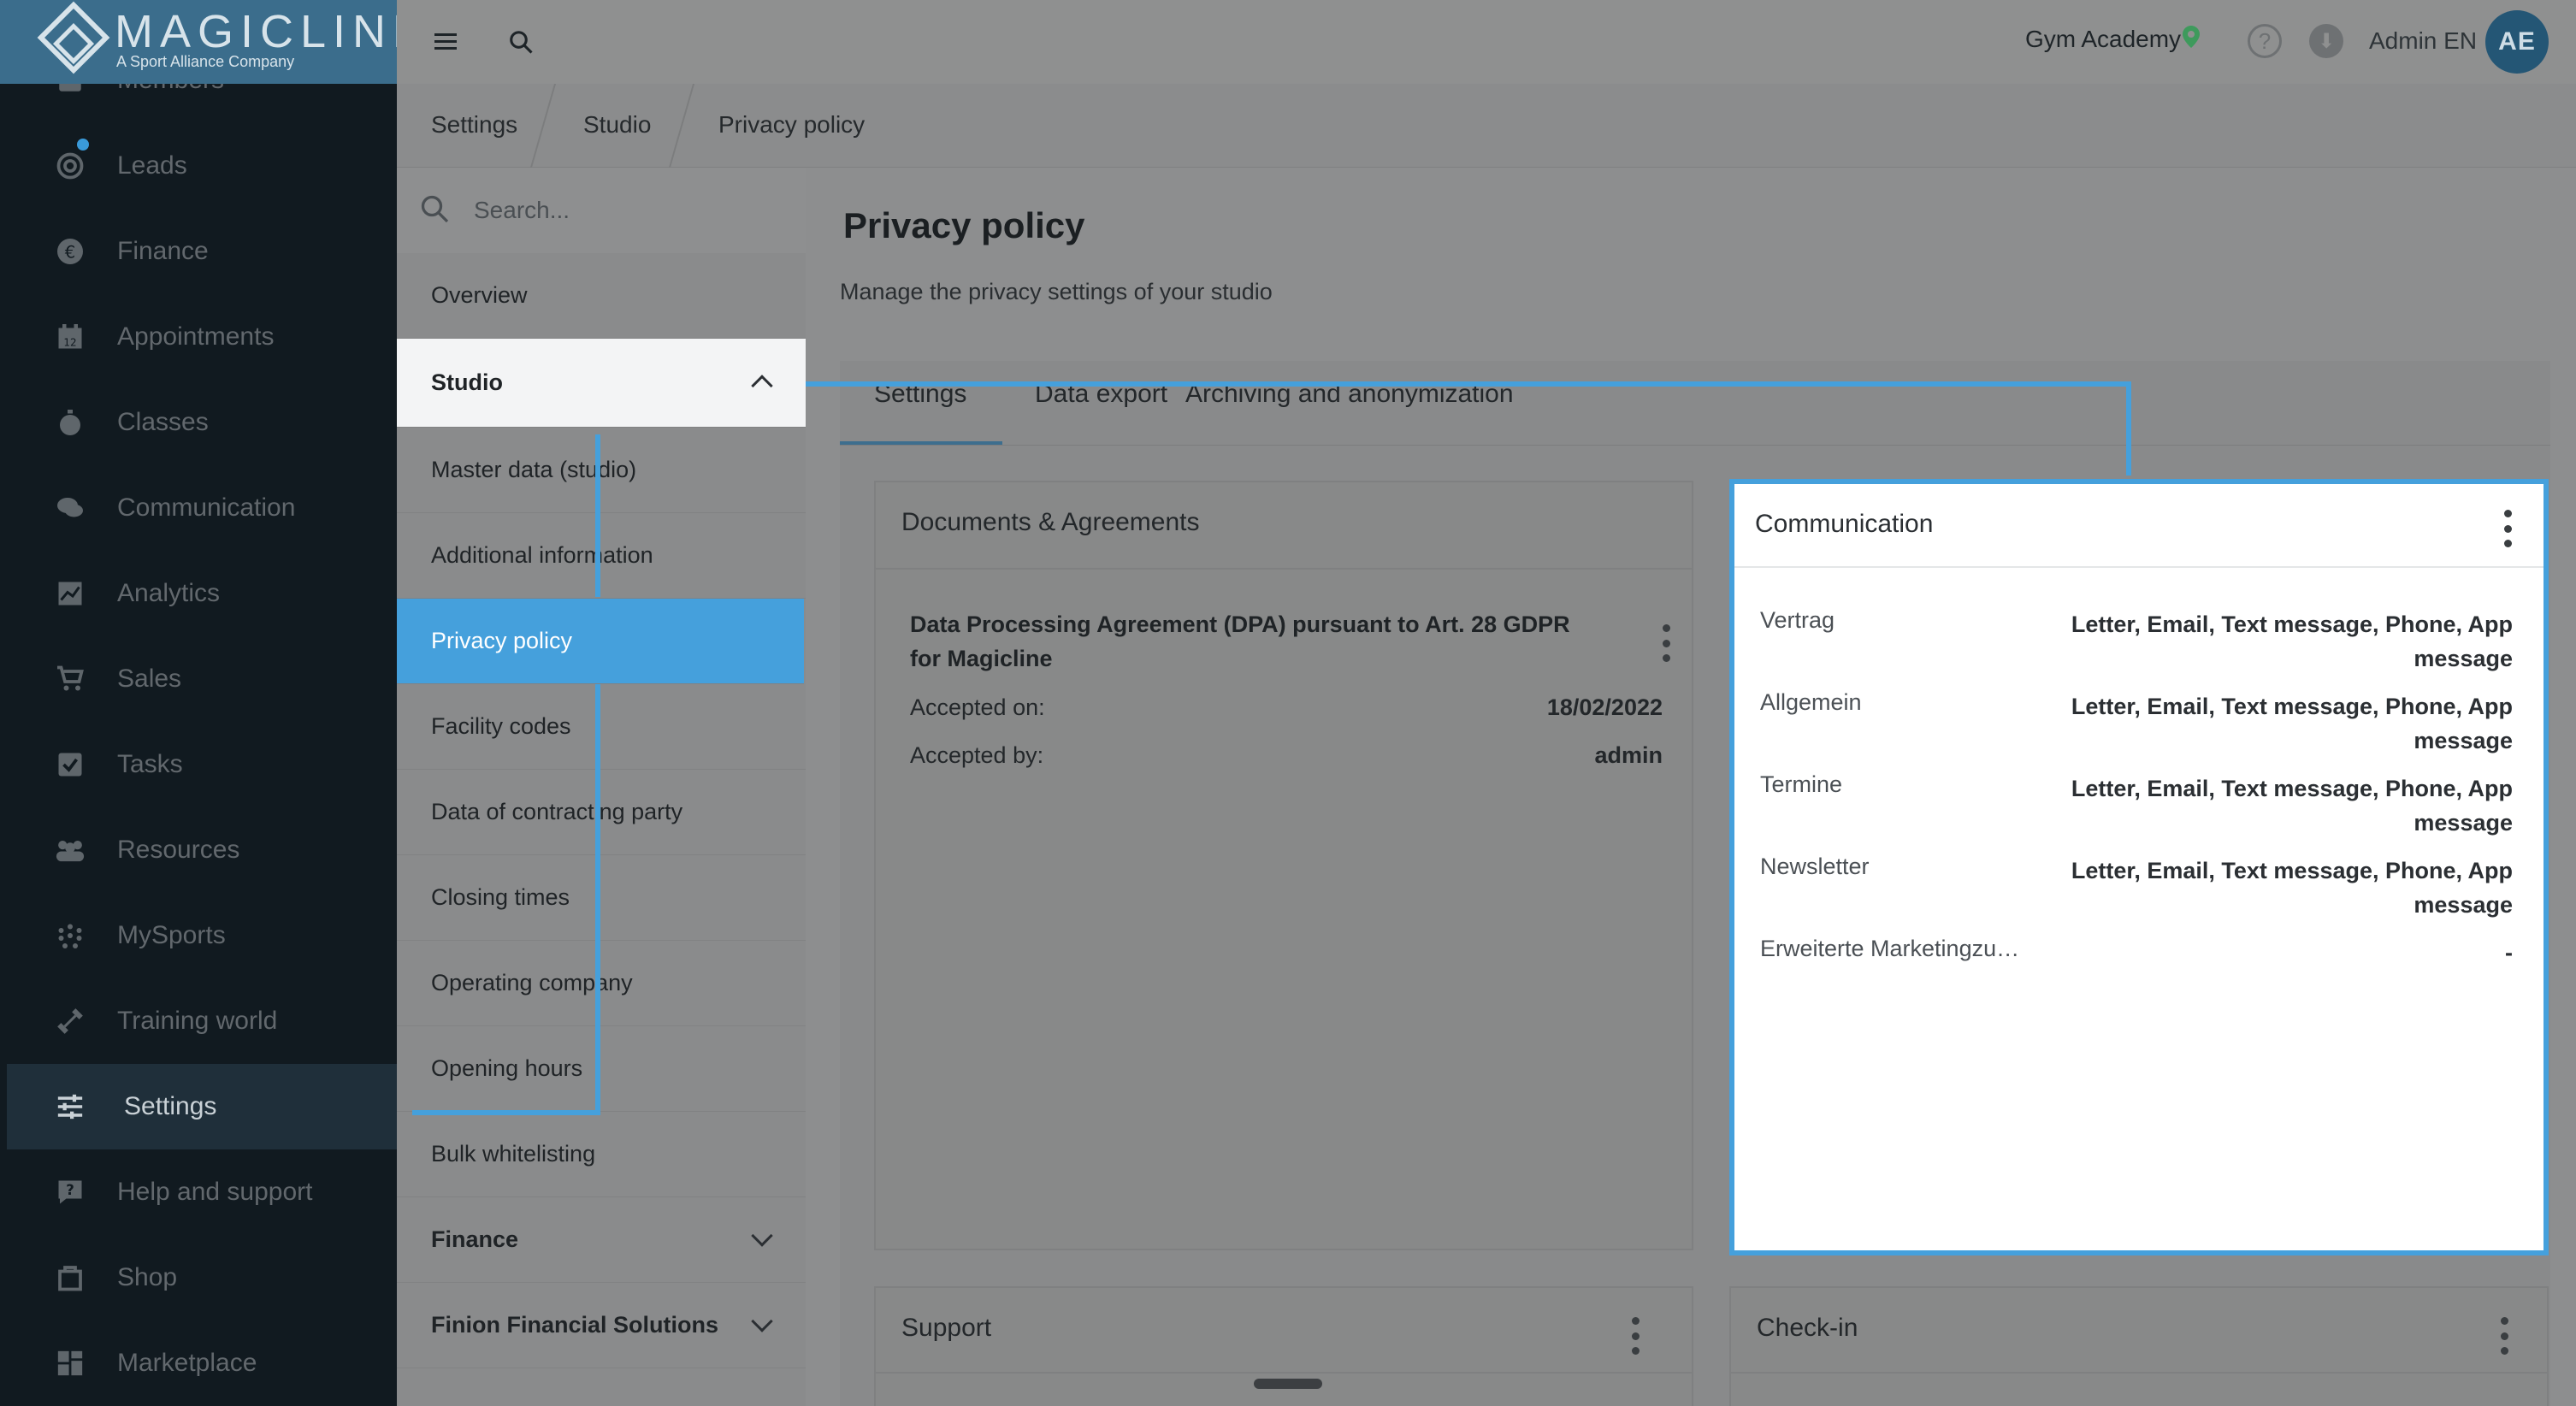  Describe the element at coordinates (198, 422) in the screenshot. I see `nav-item-classes: Classes` at that location.